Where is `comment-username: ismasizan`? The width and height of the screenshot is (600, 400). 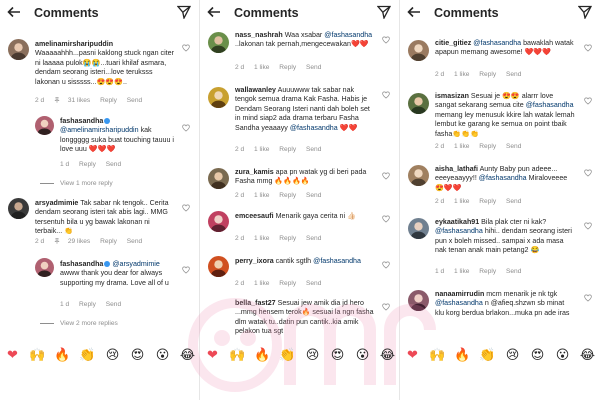 comment-username: ismasizan is located at coordinates (452, 96).